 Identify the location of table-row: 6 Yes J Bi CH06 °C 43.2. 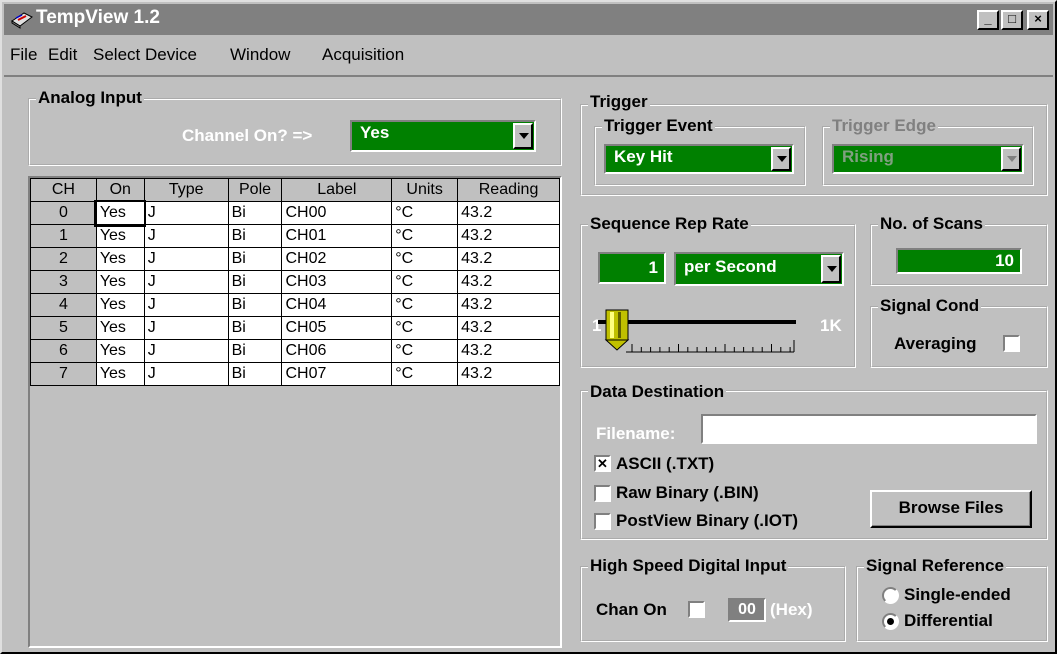
(295, 351).